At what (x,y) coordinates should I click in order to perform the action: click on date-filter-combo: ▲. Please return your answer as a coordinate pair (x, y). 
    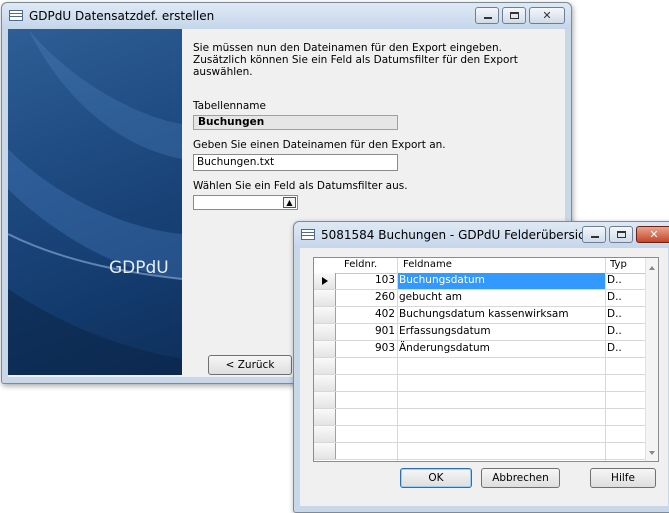
    Looking at the image, I should click on (245, 202).